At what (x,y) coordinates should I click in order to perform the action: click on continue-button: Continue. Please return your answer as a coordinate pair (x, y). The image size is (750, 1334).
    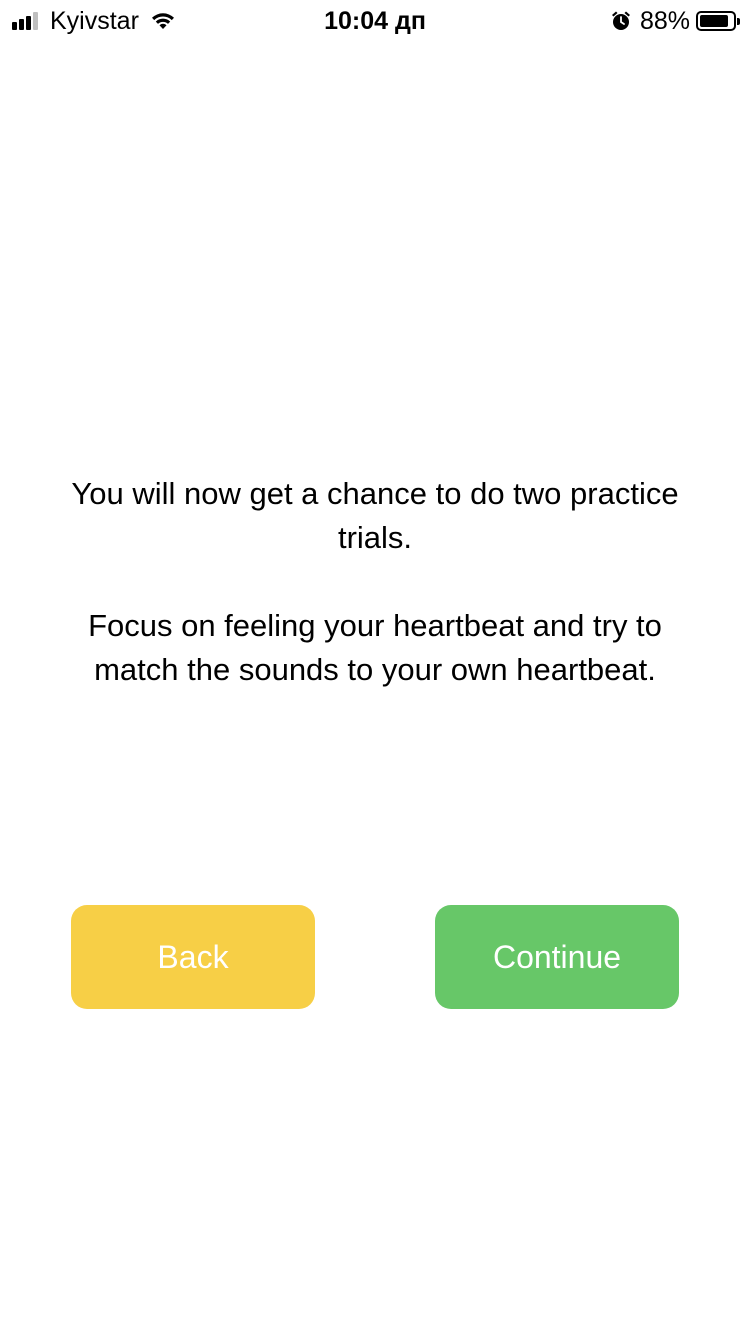
    Looking at the image, I should click on (557, 957).